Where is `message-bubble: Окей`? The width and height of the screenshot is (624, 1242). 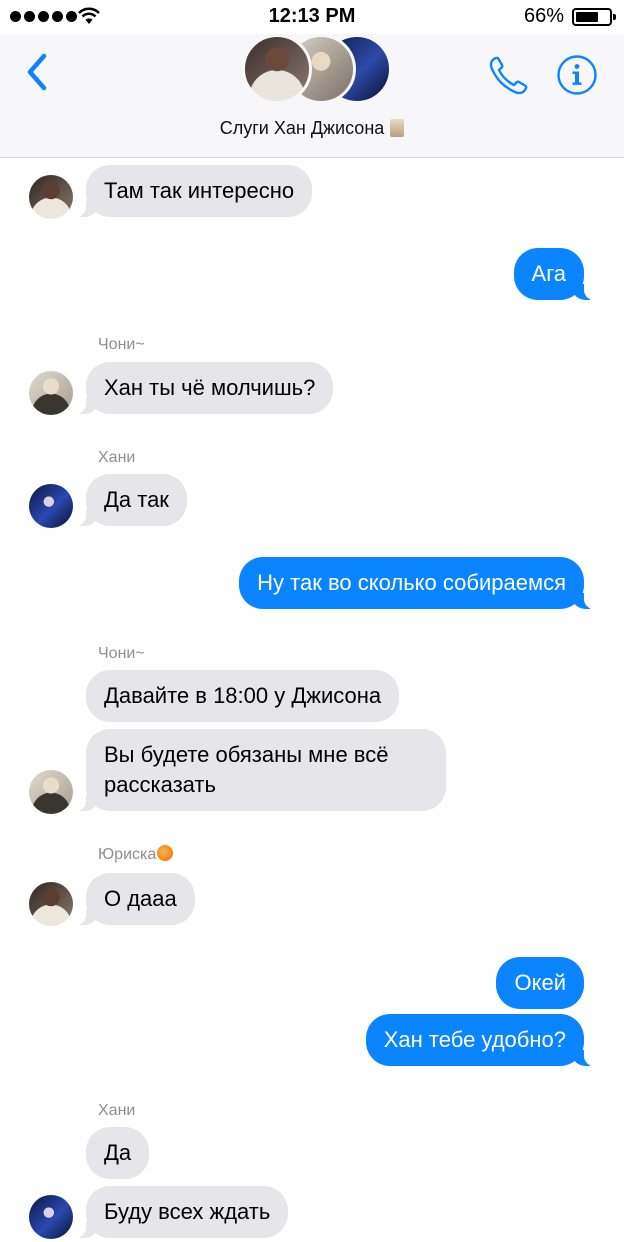 message-bubble: Окей is located at coordinates (540, 983).